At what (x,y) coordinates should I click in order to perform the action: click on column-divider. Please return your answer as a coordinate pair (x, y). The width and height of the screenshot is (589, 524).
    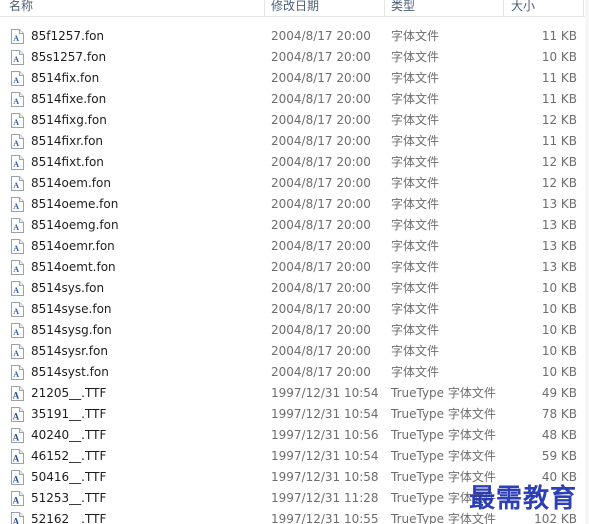
    Looking at the image, I should click on (583, 8).